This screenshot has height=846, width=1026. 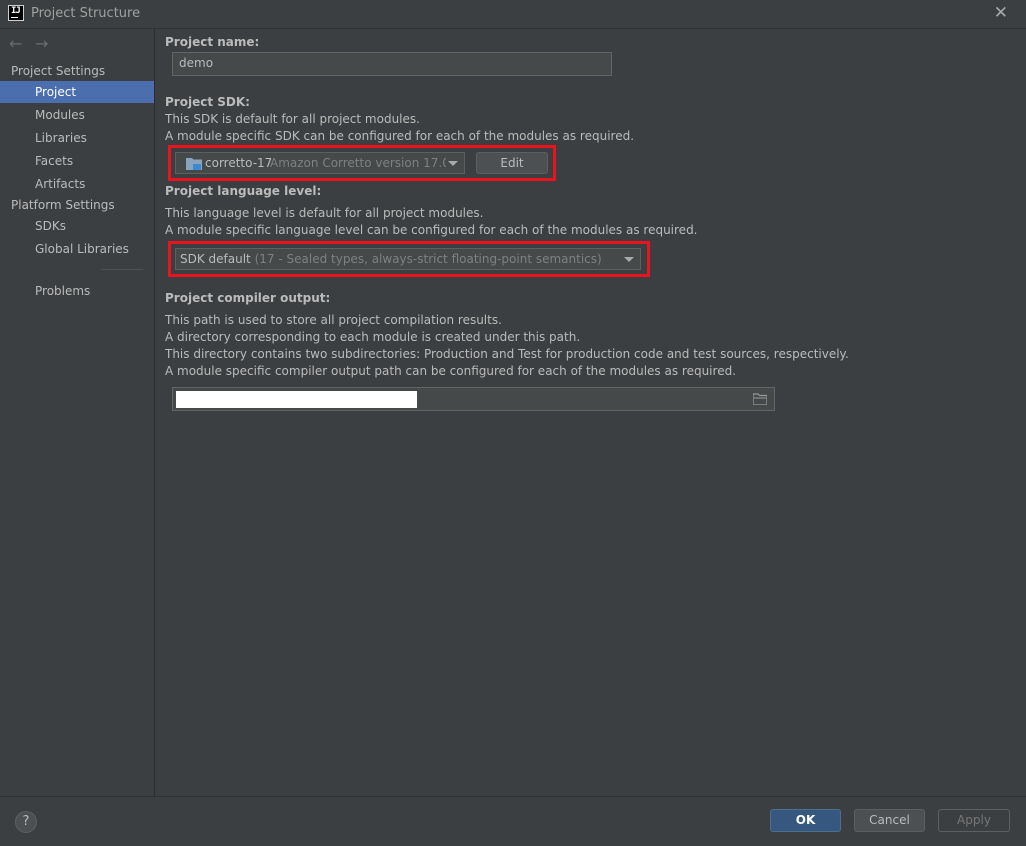 I want to click on project-settings-heading: Project Settings, so click(x=58, y=71).